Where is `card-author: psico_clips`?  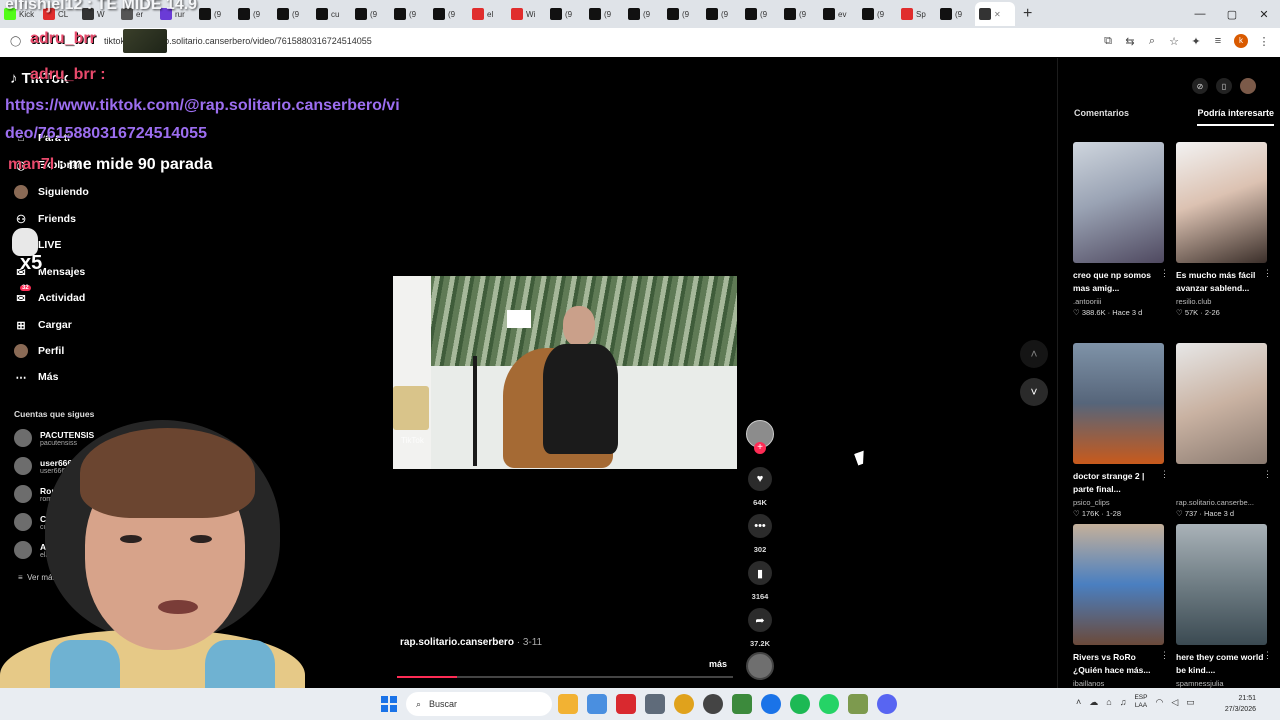
card-author: psico_clips is located at coordinates (1119, 502).